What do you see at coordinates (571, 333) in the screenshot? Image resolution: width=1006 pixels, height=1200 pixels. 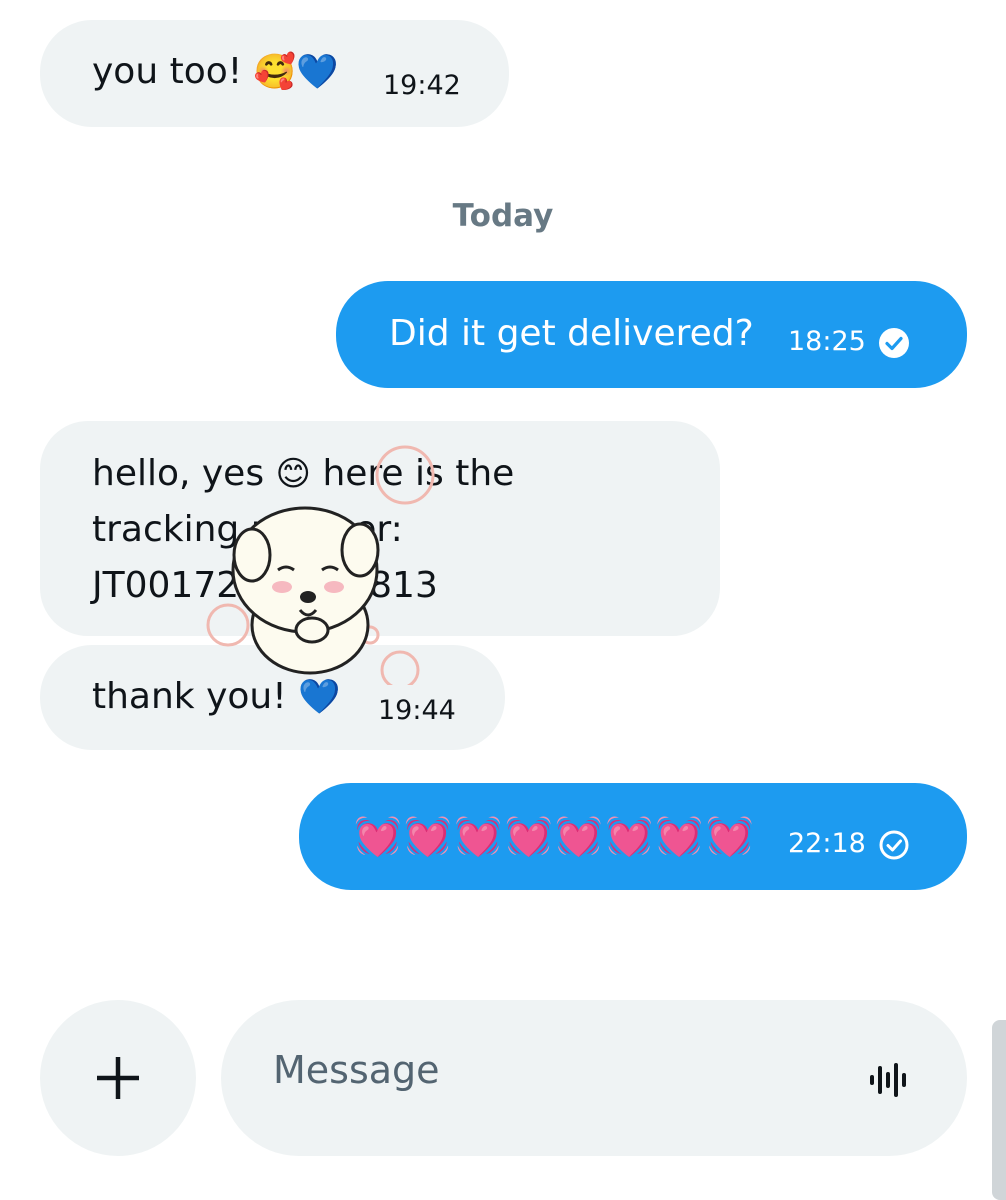 I see `message-text: Did it get delivered?` at bounding box center [571, 333].